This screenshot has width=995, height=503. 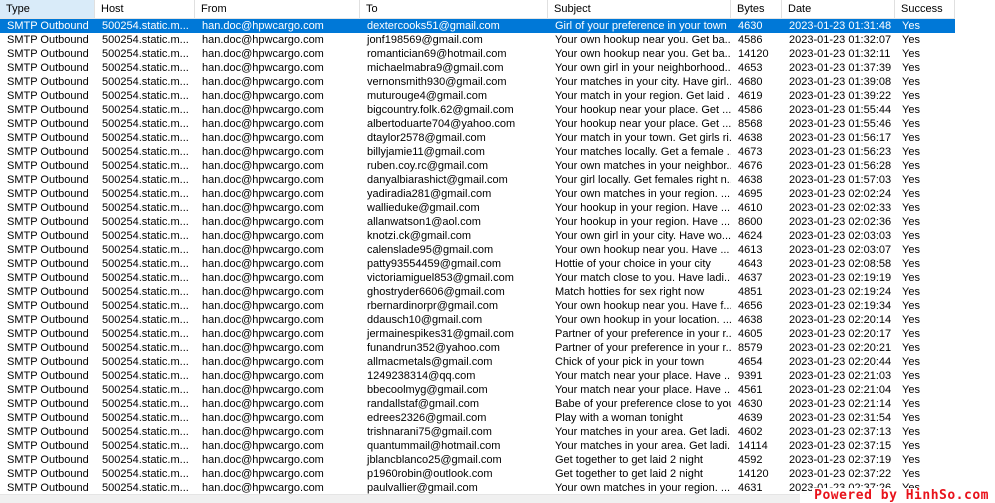 I want to click on horizontal-scrollbar, so click(x=400, y=498).